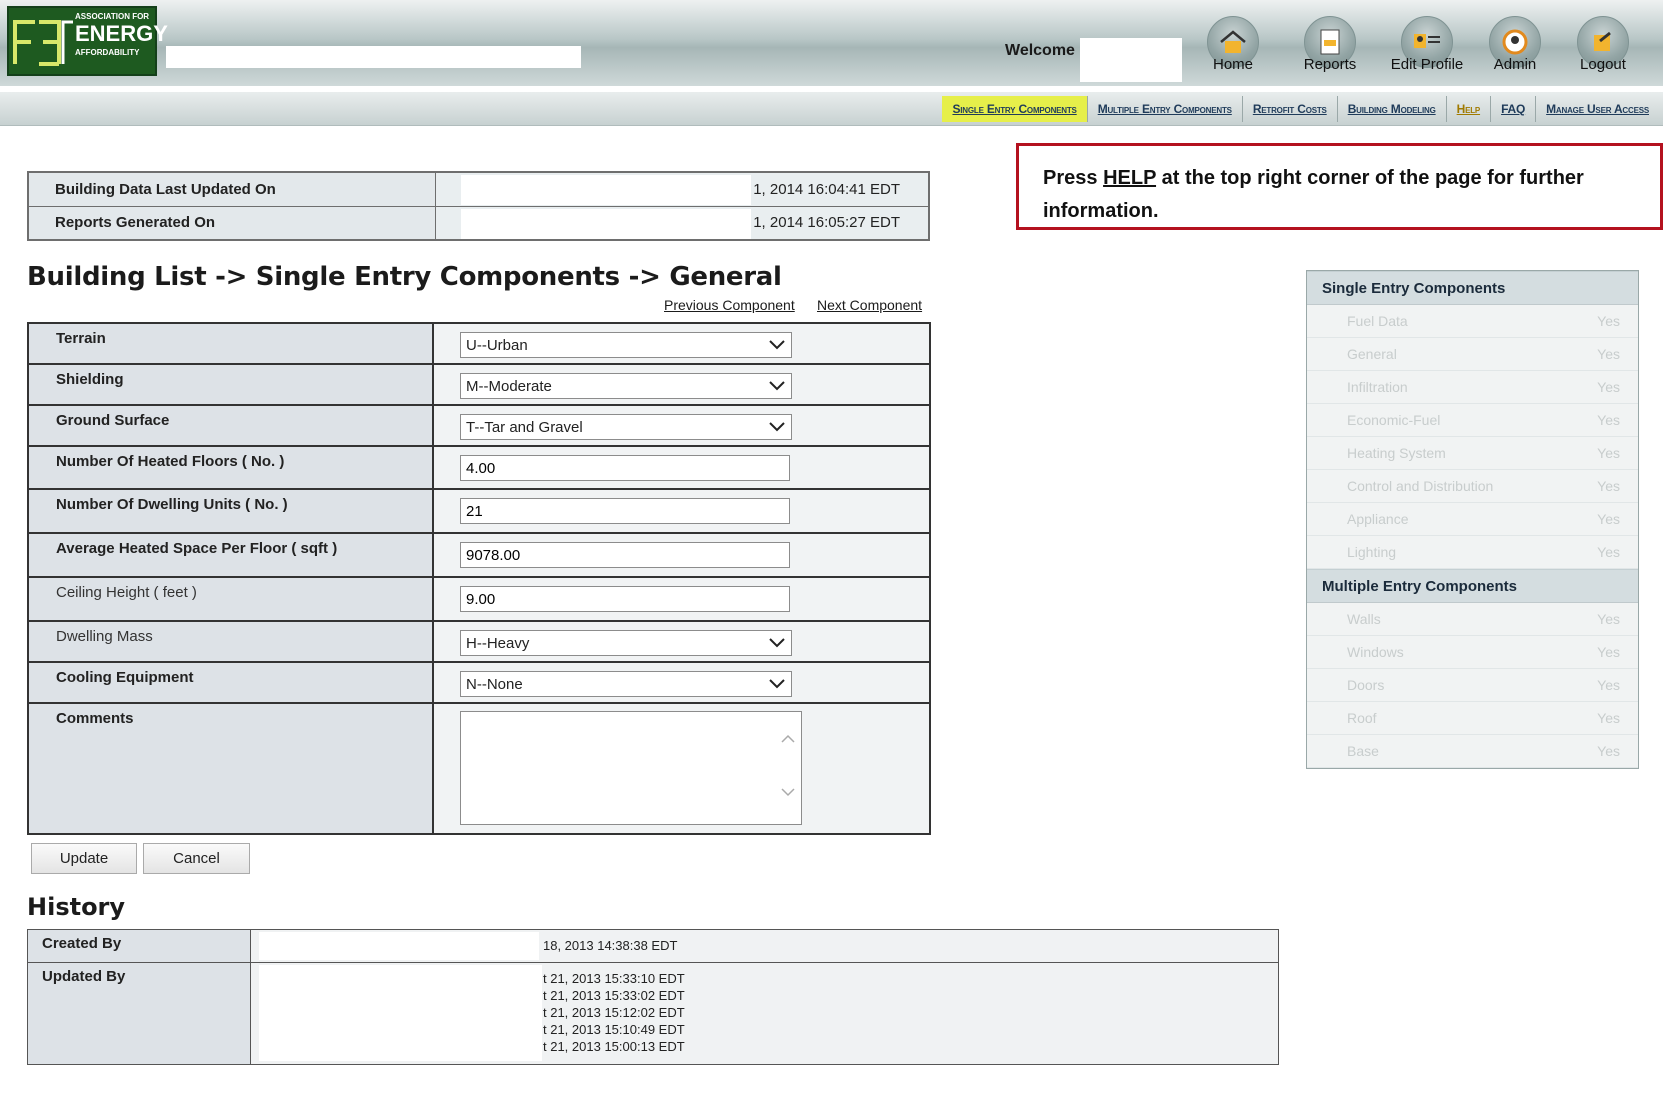 Image resolution: width=1663 pixels, height=1095 pixels. I want to click on ground-surface-select: T--Tar and Gravel, so click(626, 427).